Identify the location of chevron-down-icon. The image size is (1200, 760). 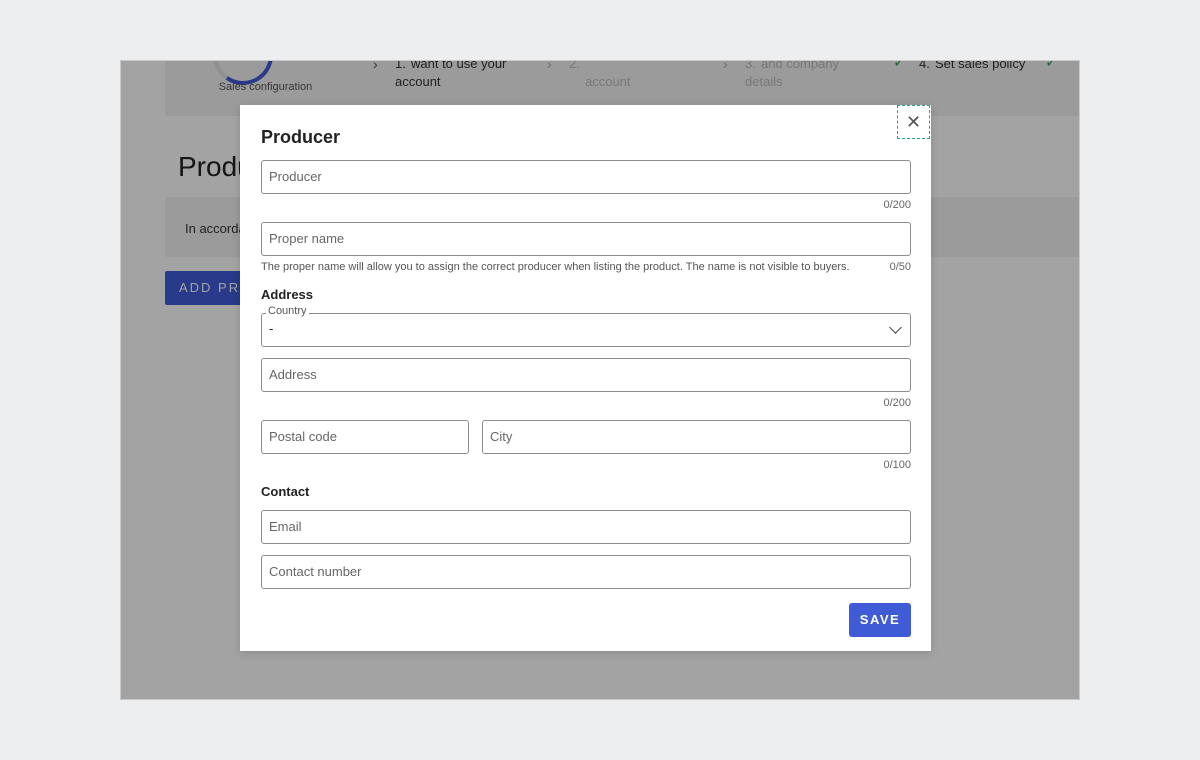
(895, 327).